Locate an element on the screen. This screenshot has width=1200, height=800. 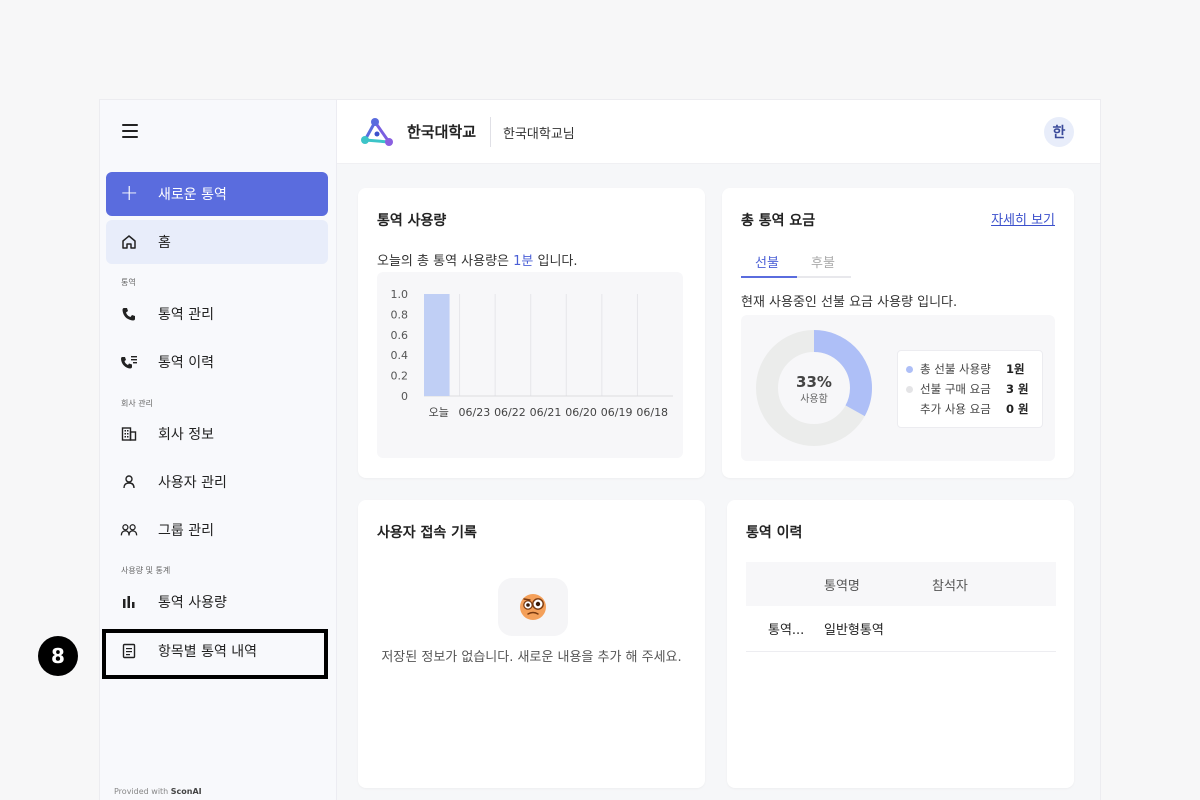
x-tick-label: 오늘 is located at coordinates (439, 412).